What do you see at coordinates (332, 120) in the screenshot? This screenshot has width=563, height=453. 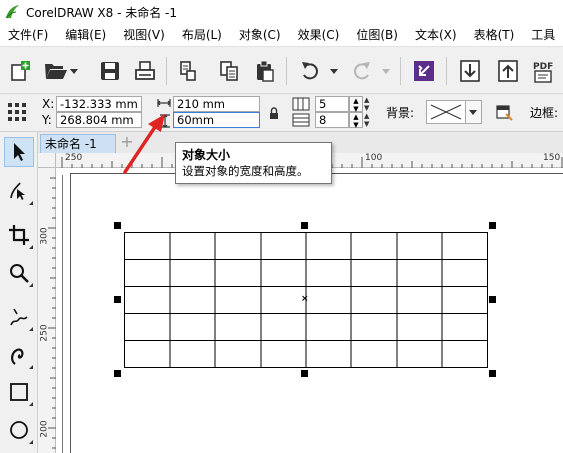 I see `rows-field: 8` at bounding box center [332, 120].